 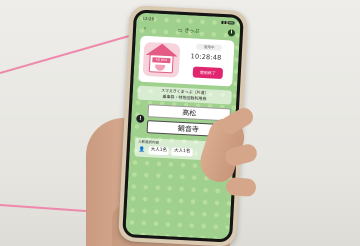 I want to click on ticket-card: AD BUS 使用中 10:28:48 使用終了, so click(x=186, y=61).